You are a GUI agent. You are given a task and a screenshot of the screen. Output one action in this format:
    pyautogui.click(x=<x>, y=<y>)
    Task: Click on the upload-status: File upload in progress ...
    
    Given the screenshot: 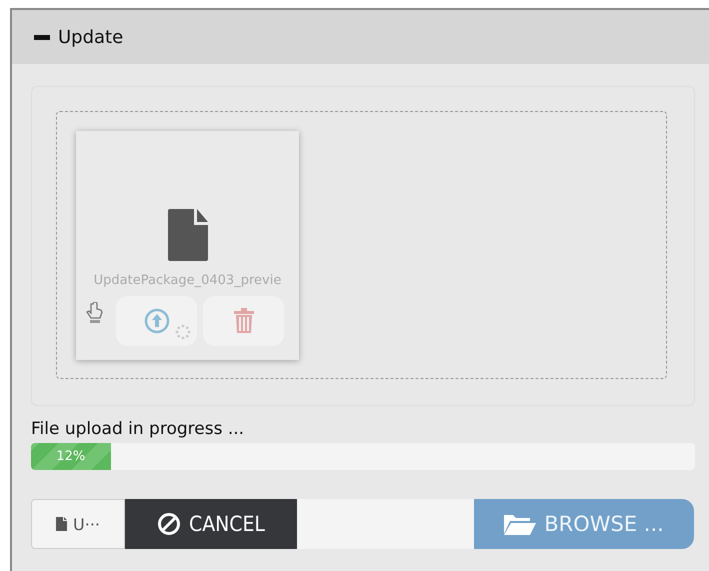 What is the action you would take?
    pyautogui.click(x=138, y=429)
    